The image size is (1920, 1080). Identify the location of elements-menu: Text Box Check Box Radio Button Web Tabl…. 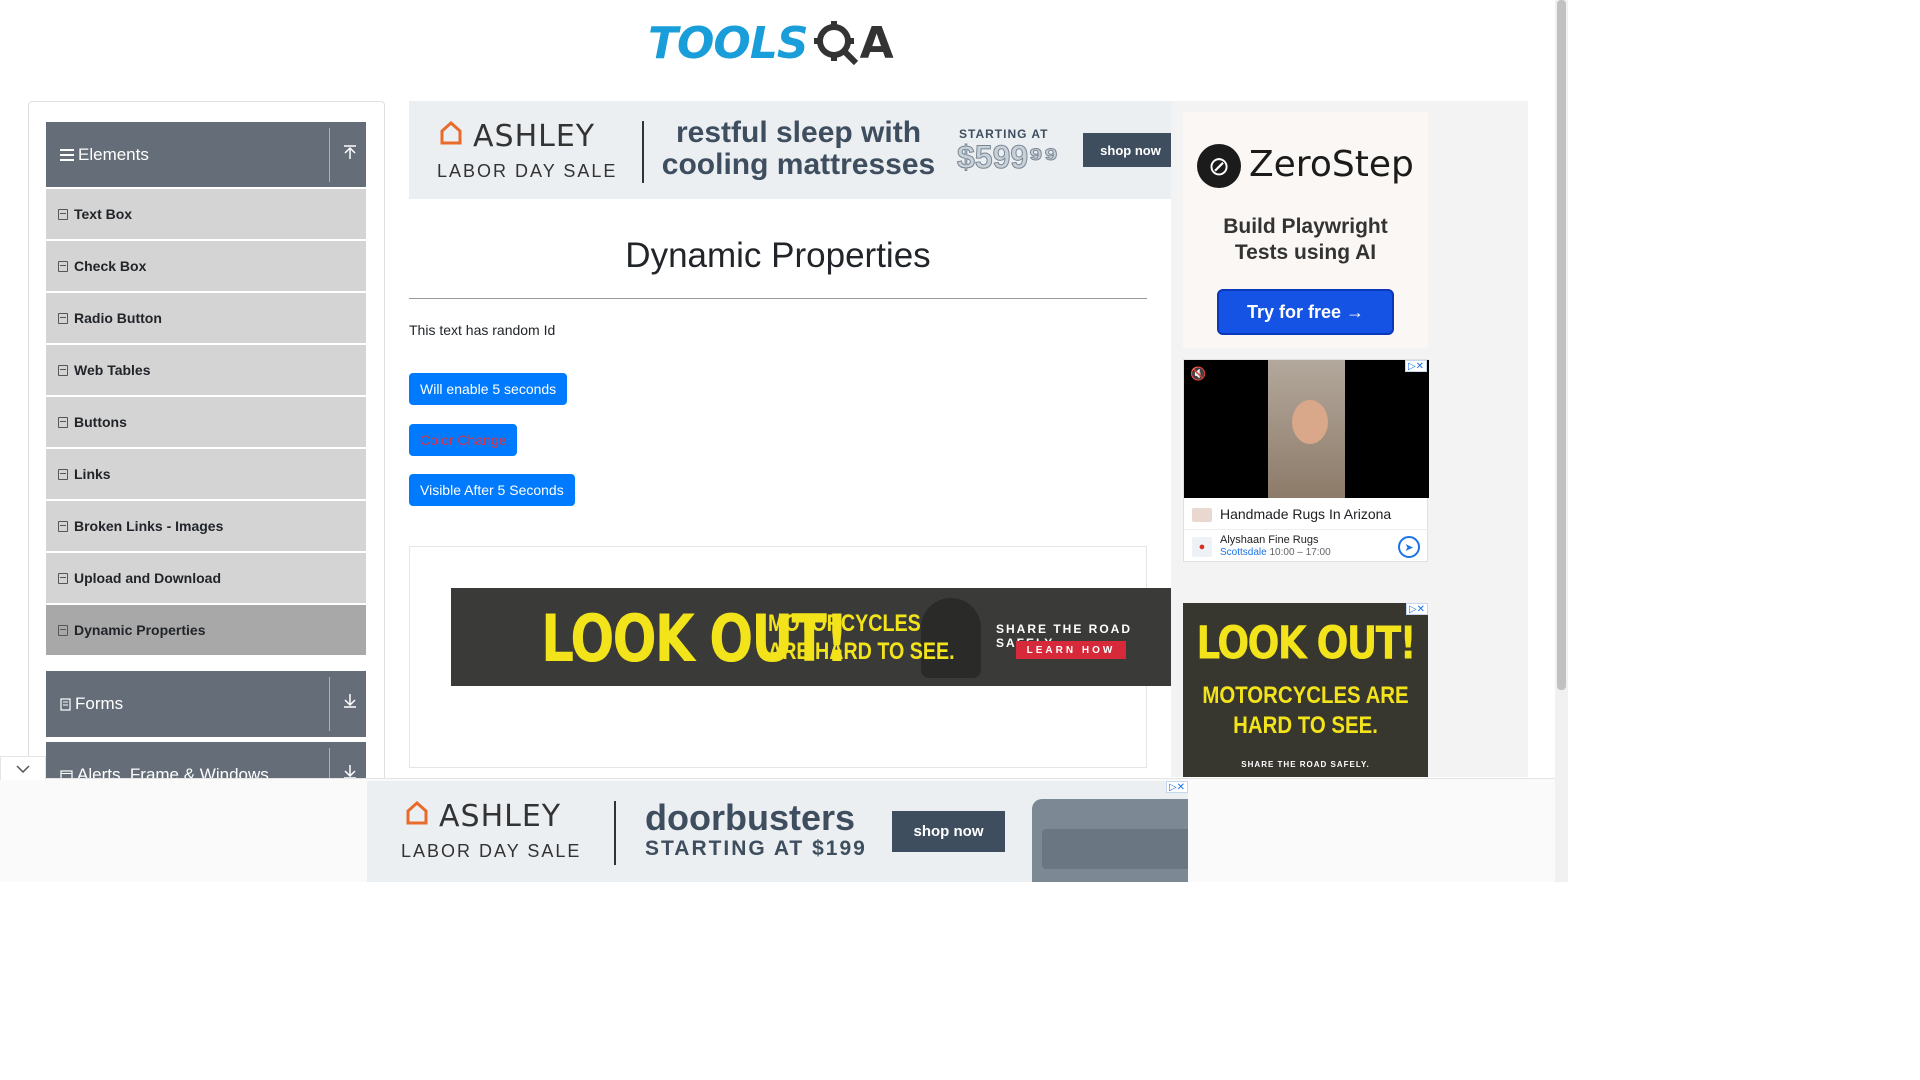
(206, 421).